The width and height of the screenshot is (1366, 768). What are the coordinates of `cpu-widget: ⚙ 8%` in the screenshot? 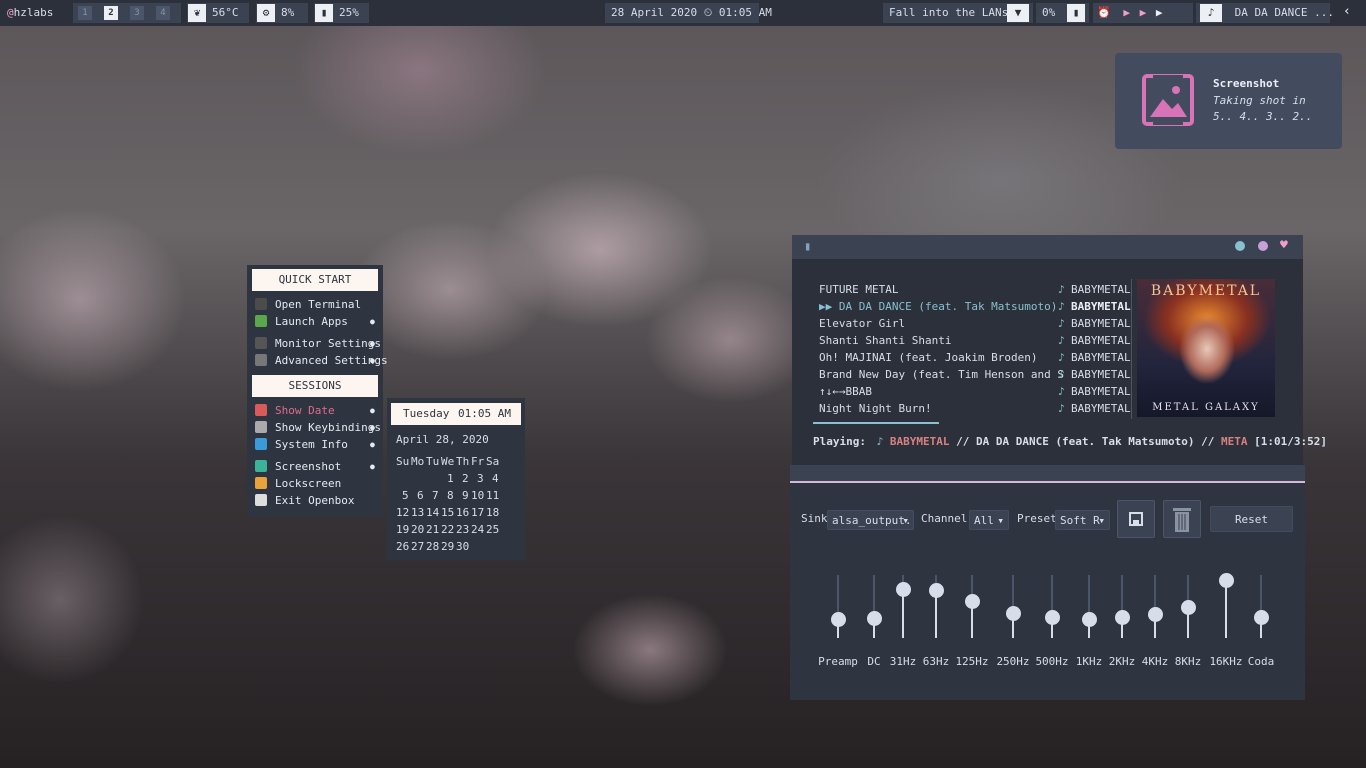 It's located at (282, 13).